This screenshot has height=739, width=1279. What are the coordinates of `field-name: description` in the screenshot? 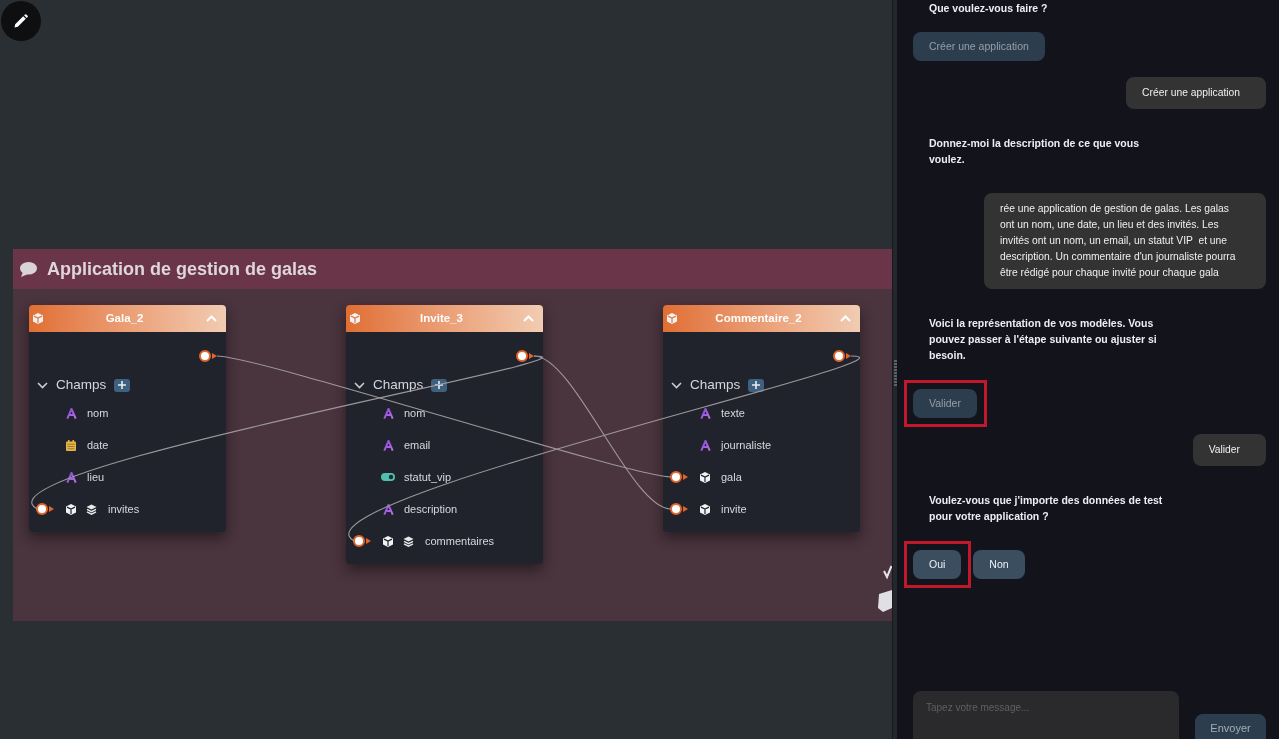 It's located at (431, 509).